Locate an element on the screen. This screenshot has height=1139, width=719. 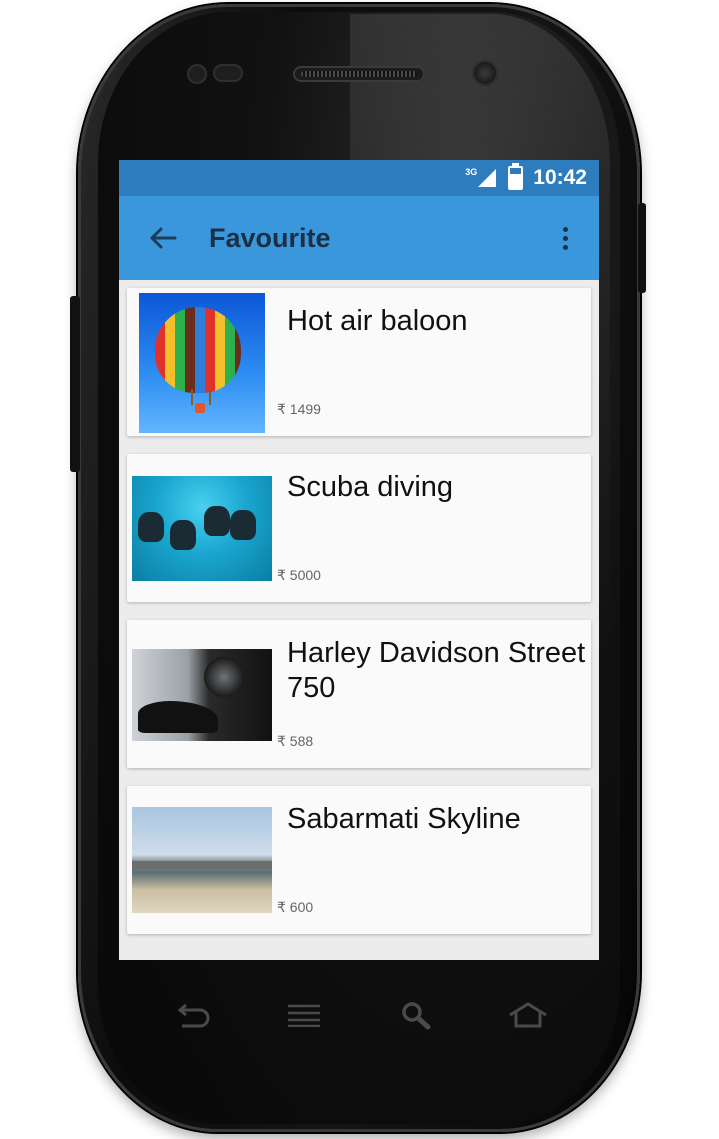
status-bar: 3G 10:42 is located at coordinates (359, 178).